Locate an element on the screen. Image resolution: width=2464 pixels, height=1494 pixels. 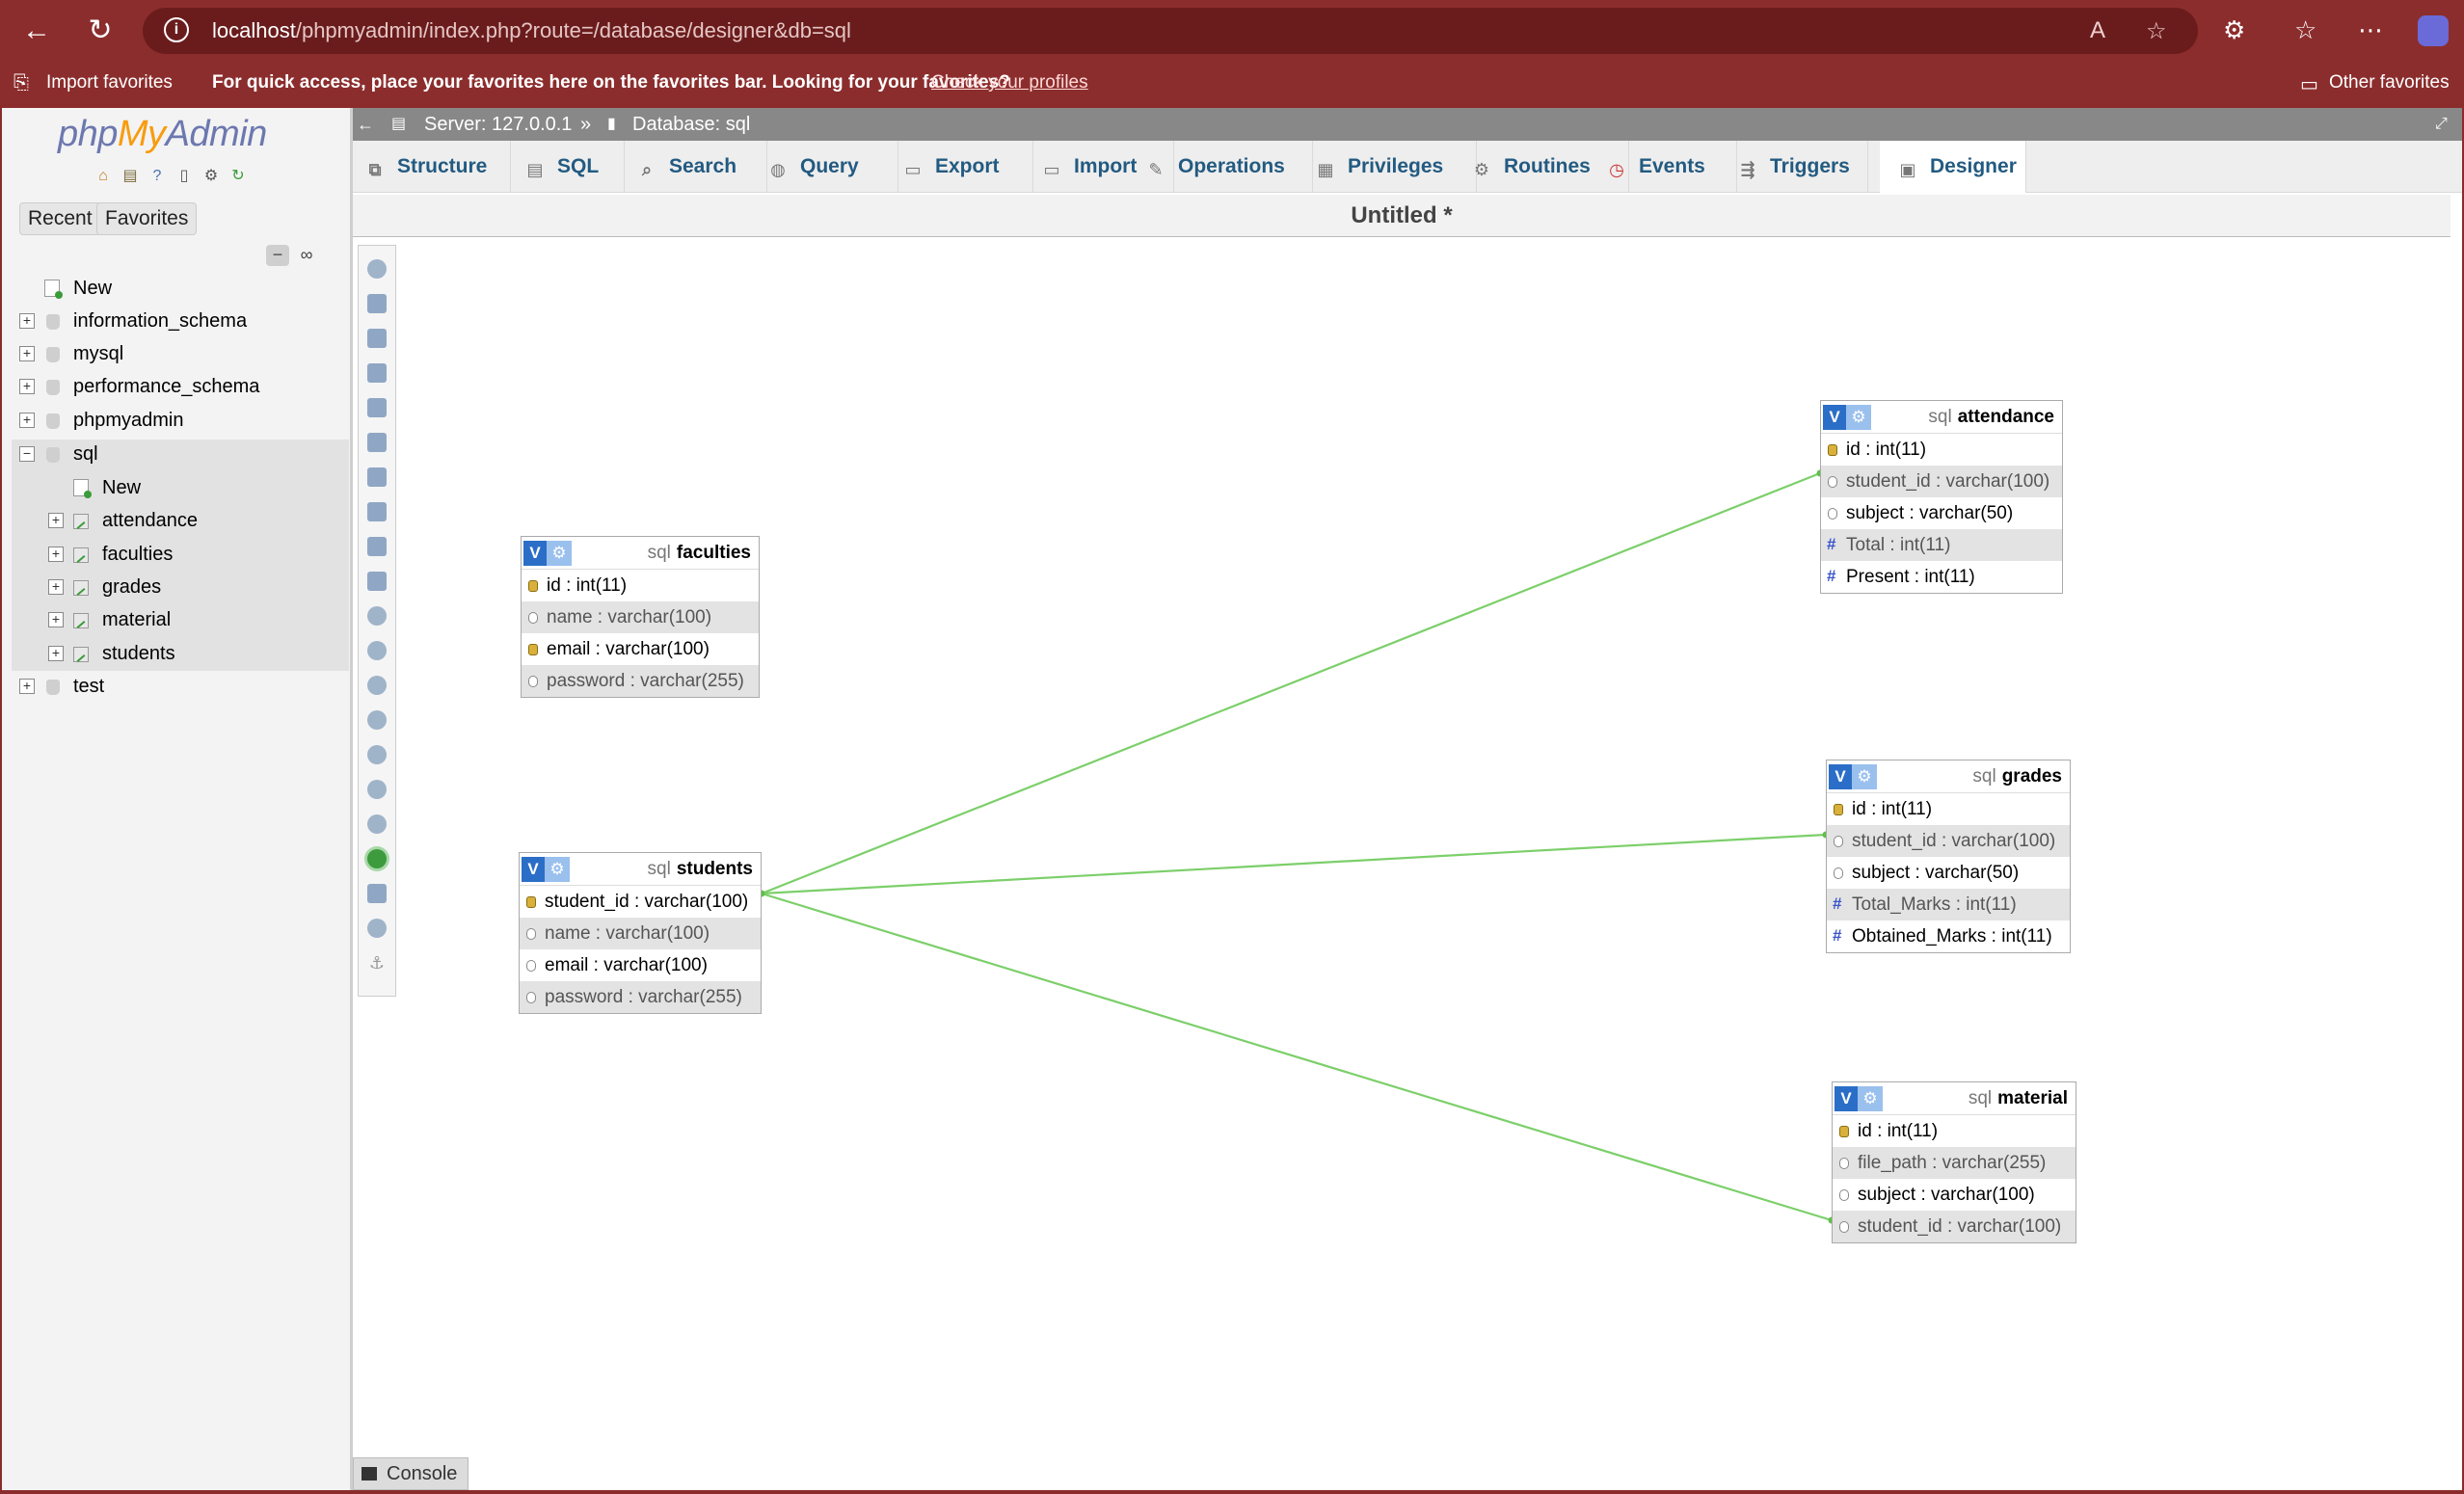
column-row: subject : varchar(100) is located at coordinates (1955, 1195).